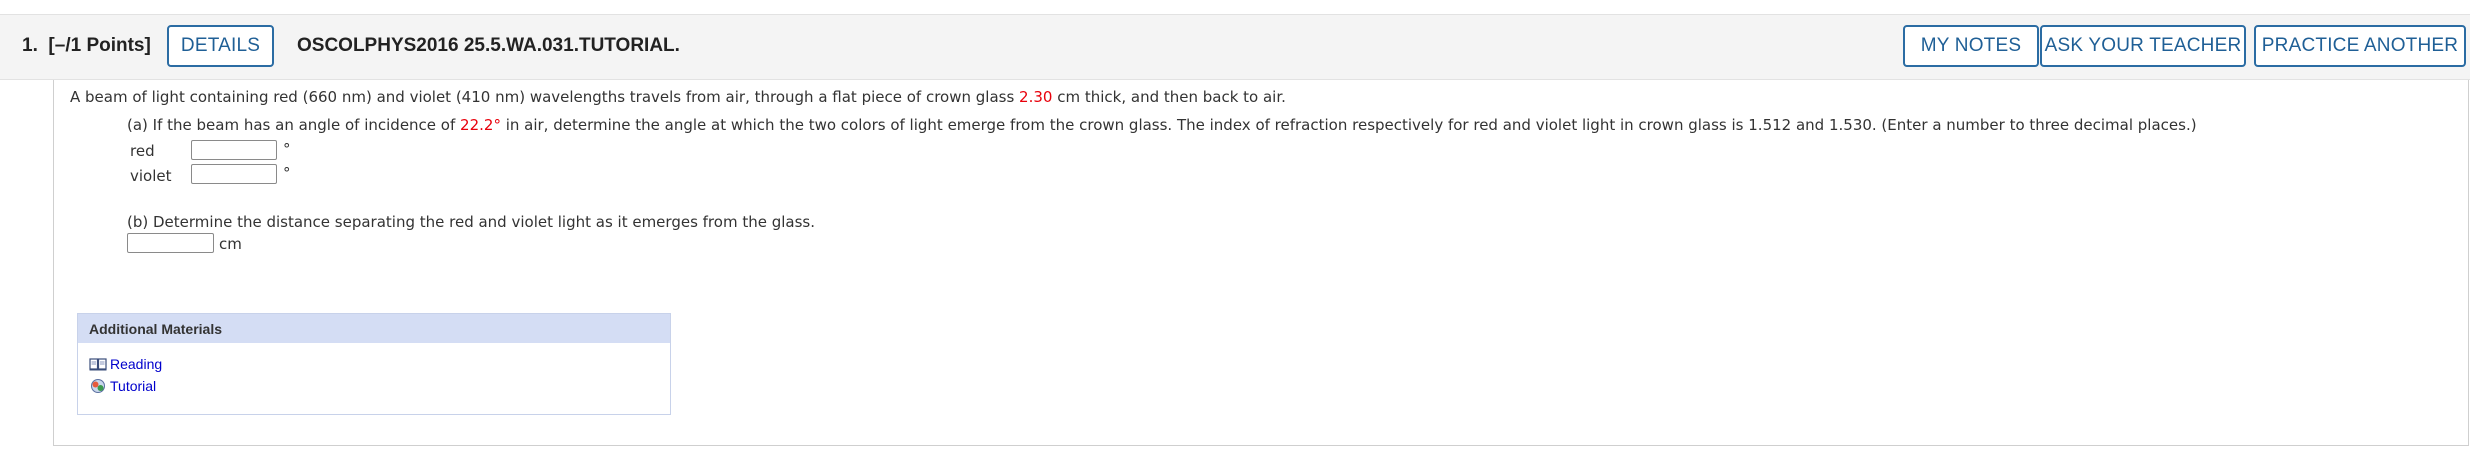  I want to click on intro-text-end: cm thick, and then back to air., so click(1169, 97).